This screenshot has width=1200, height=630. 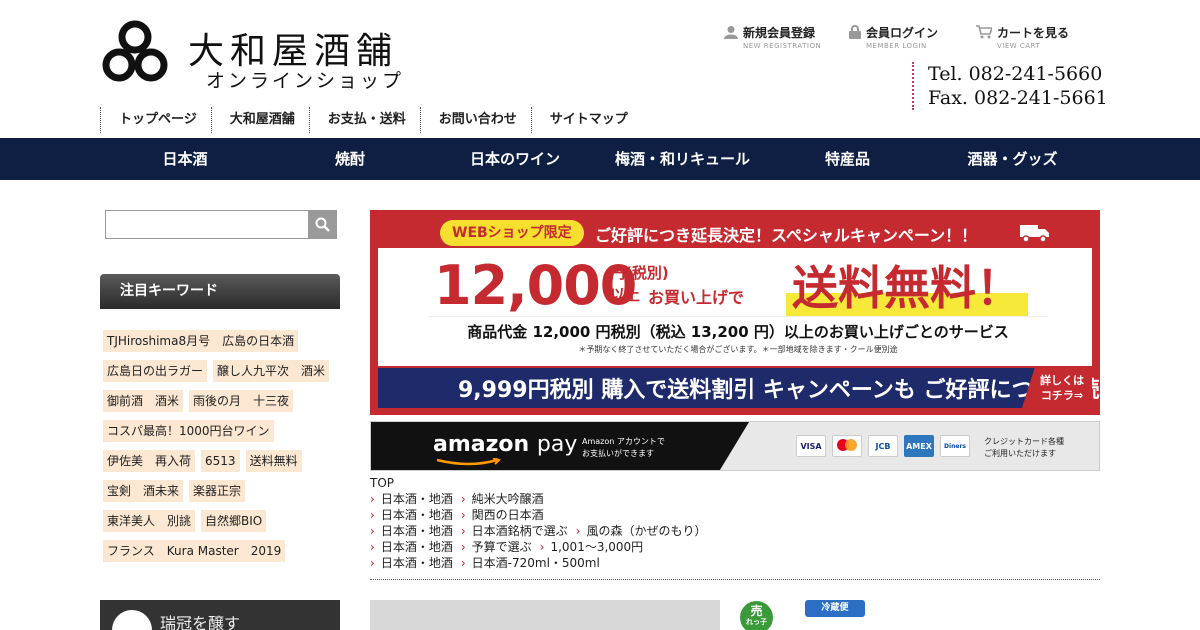 What do you see at coordinates (1012, 159) in the screenshot?
I see `main-nav-goods: 酒器・グッズ` at bounding box center [1012, 159].